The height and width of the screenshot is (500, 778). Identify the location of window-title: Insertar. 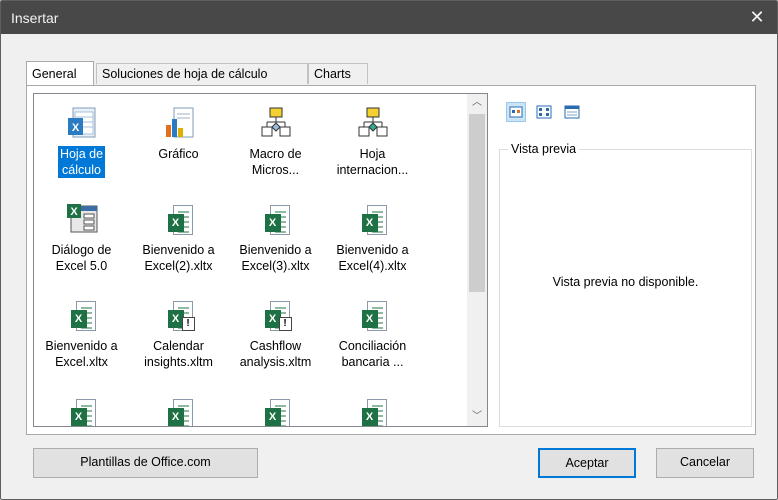
(35, 18).